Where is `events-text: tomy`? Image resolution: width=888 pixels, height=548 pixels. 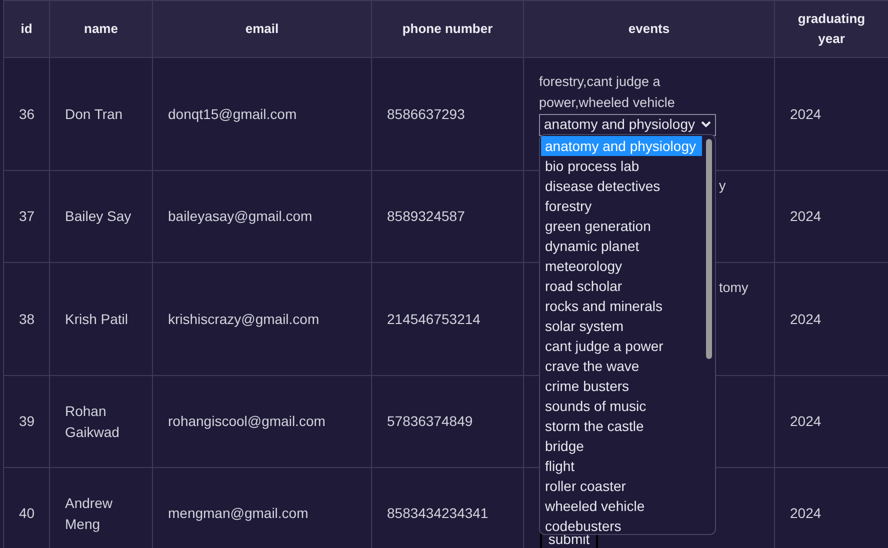
events-text: tomy is located at coordinates (733, 288).